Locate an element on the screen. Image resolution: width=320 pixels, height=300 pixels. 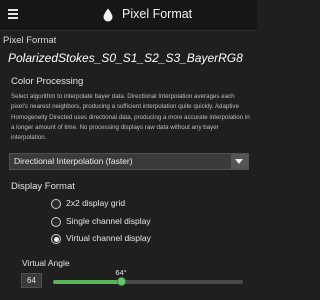
droplet-icon is located at coordinates (108, 15).